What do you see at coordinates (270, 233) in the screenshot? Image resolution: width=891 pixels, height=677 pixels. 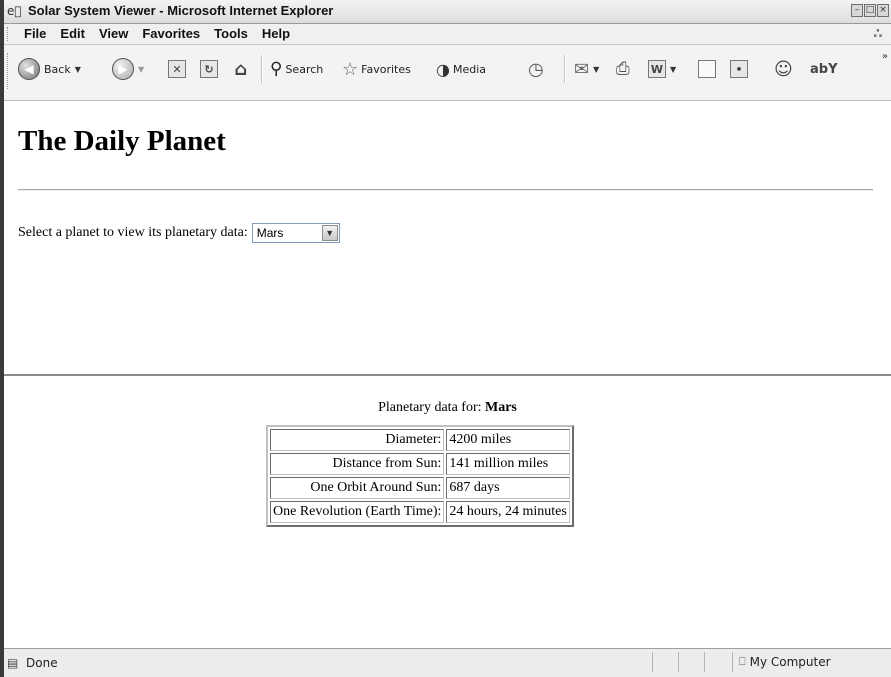 I see `planet-select-value: Mars` at bounding box center [270, 233].